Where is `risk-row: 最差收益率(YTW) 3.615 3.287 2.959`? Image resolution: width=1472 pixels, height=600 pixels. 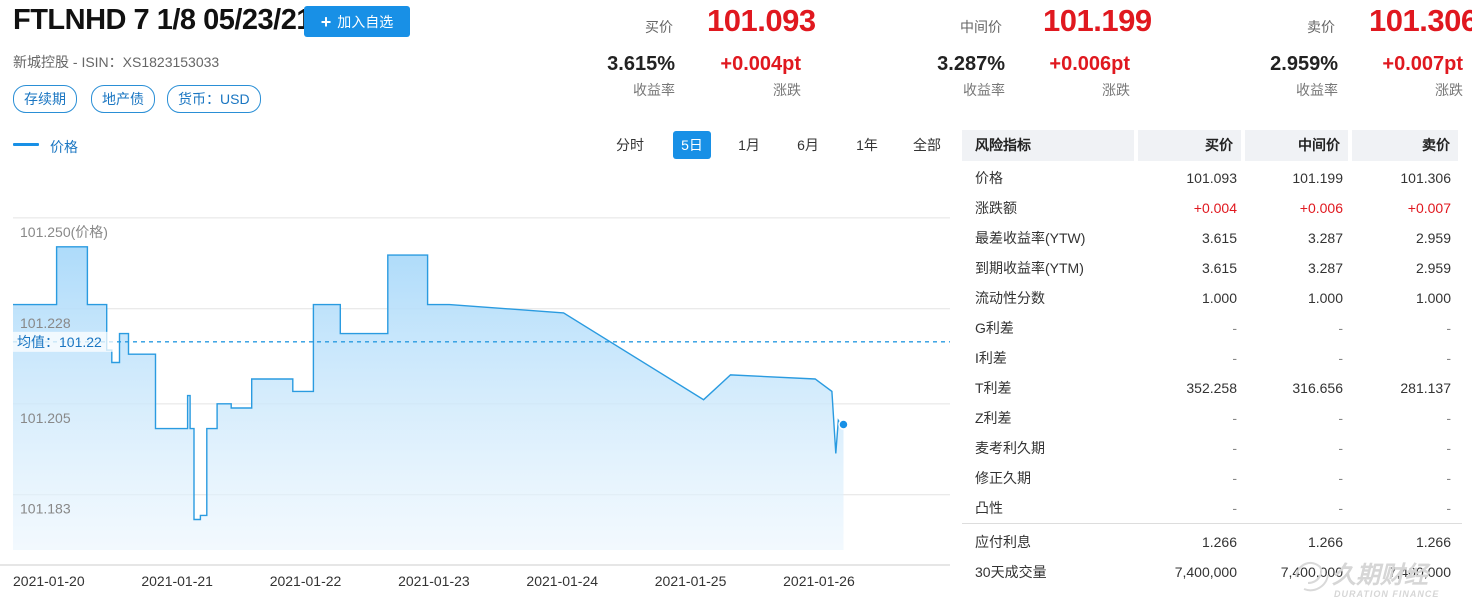
risk-row: 最差收益率(YTW) 3.615 3.287 2.959 is located at coordinates (1212, 238).